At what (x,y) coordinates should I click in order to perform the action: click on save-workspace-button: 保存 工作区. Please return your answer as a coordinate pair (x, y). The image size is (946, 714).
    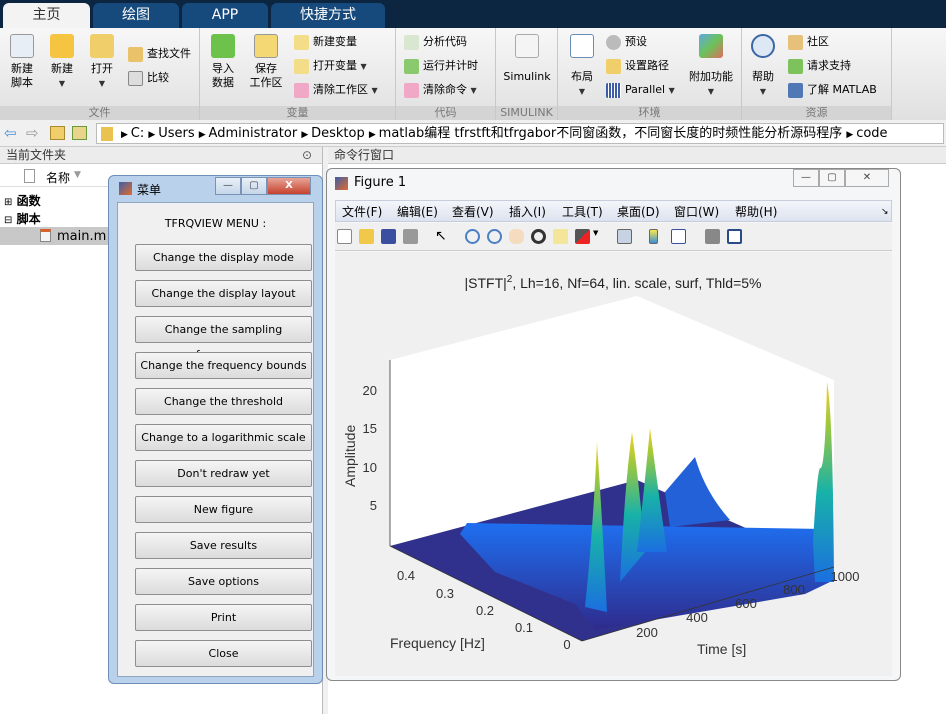
    Looking at the image, I should click on (266, 62).